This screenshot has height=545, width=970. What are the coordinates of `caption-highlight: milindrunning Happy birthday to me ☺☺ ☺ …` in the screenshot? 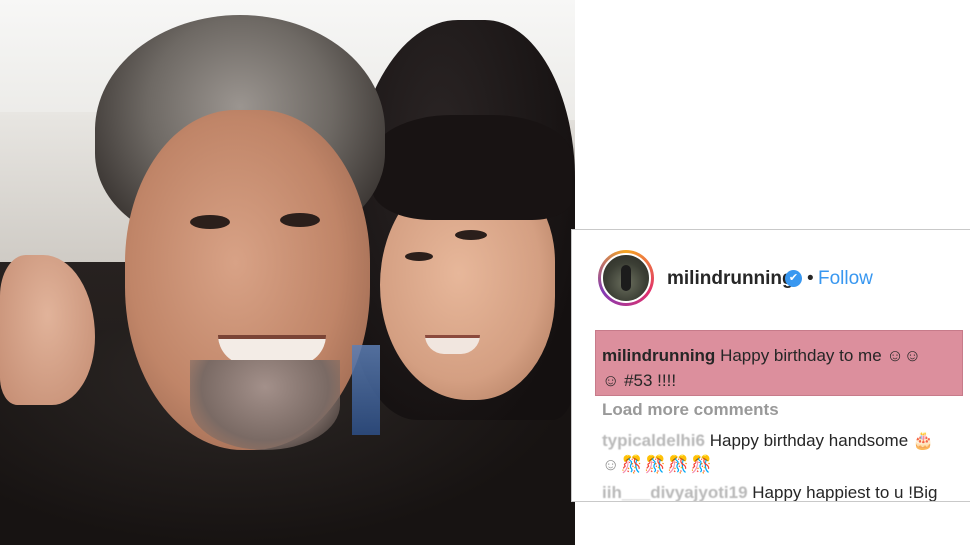 It's located at (779, 363).